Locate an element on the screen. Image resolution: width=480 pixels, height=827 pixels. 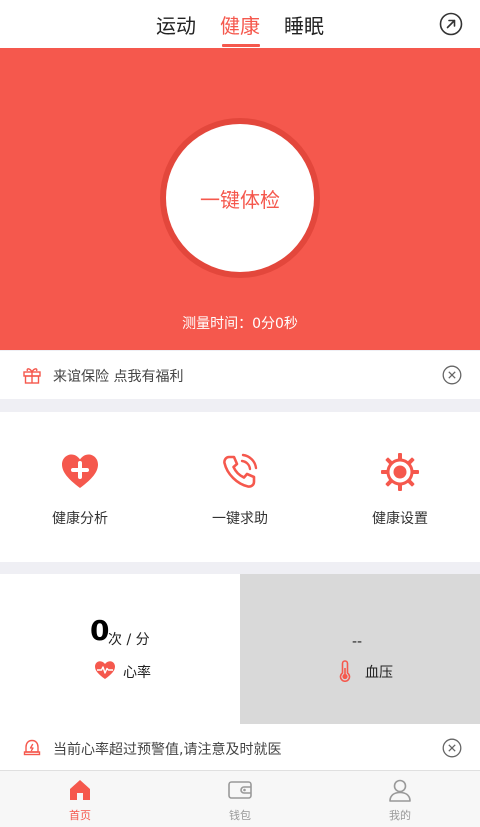
bottom-nav: 首页 钱包 我的 is located at coordinates (240, 798).